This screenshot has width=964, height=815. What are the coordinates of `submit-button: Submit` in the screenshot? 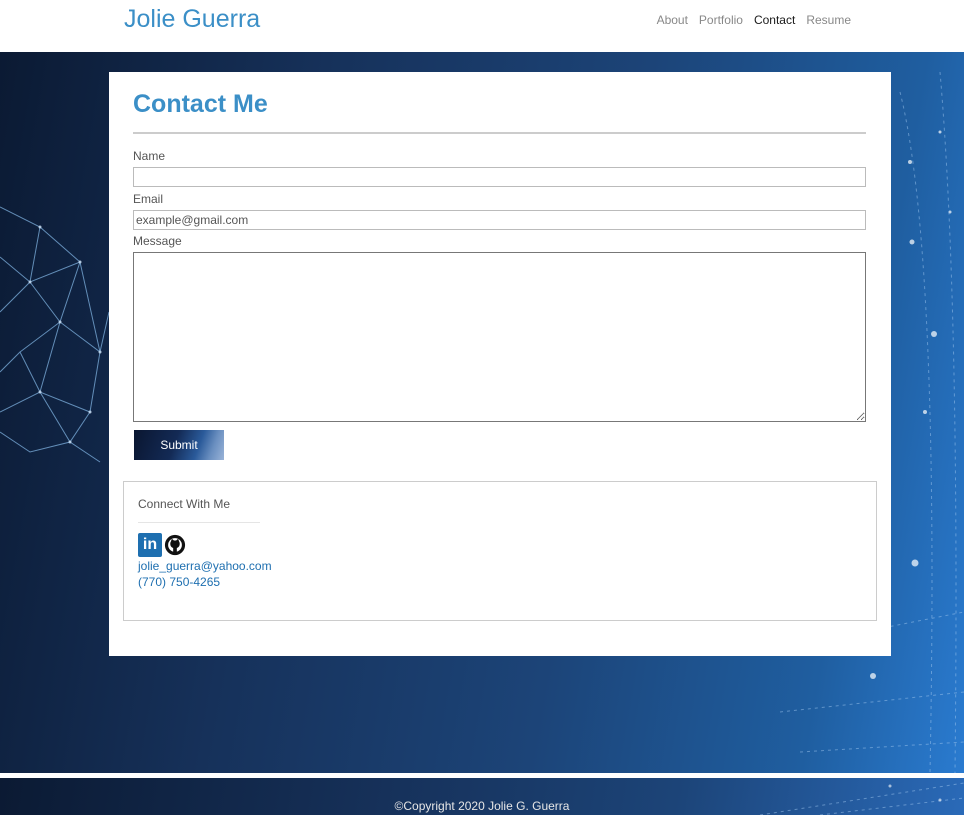 It's located at (179, 445).